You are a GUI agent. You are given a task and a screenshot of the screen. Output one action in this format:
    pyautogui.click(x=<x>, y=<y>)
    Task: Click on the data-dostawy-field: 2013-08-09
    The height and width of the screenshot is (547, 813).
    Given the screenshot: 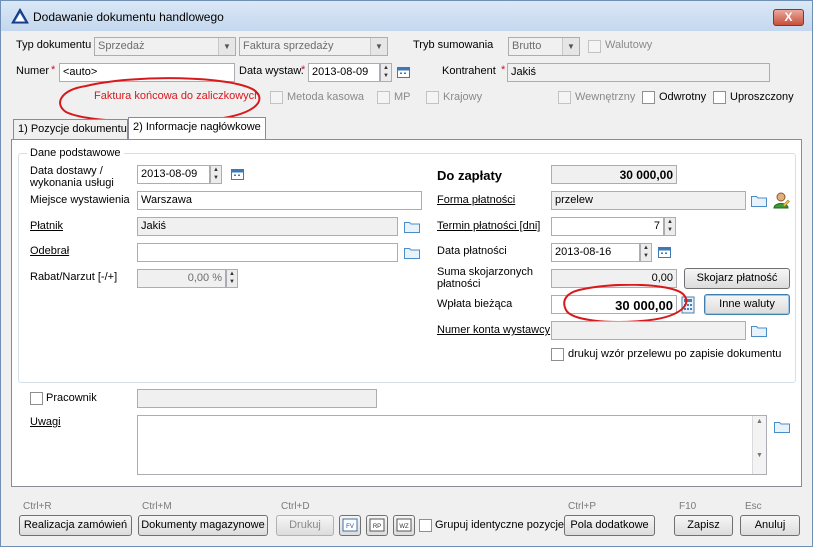 What is the action you would take?
    pyautogui.click(x=173, y=174)
    